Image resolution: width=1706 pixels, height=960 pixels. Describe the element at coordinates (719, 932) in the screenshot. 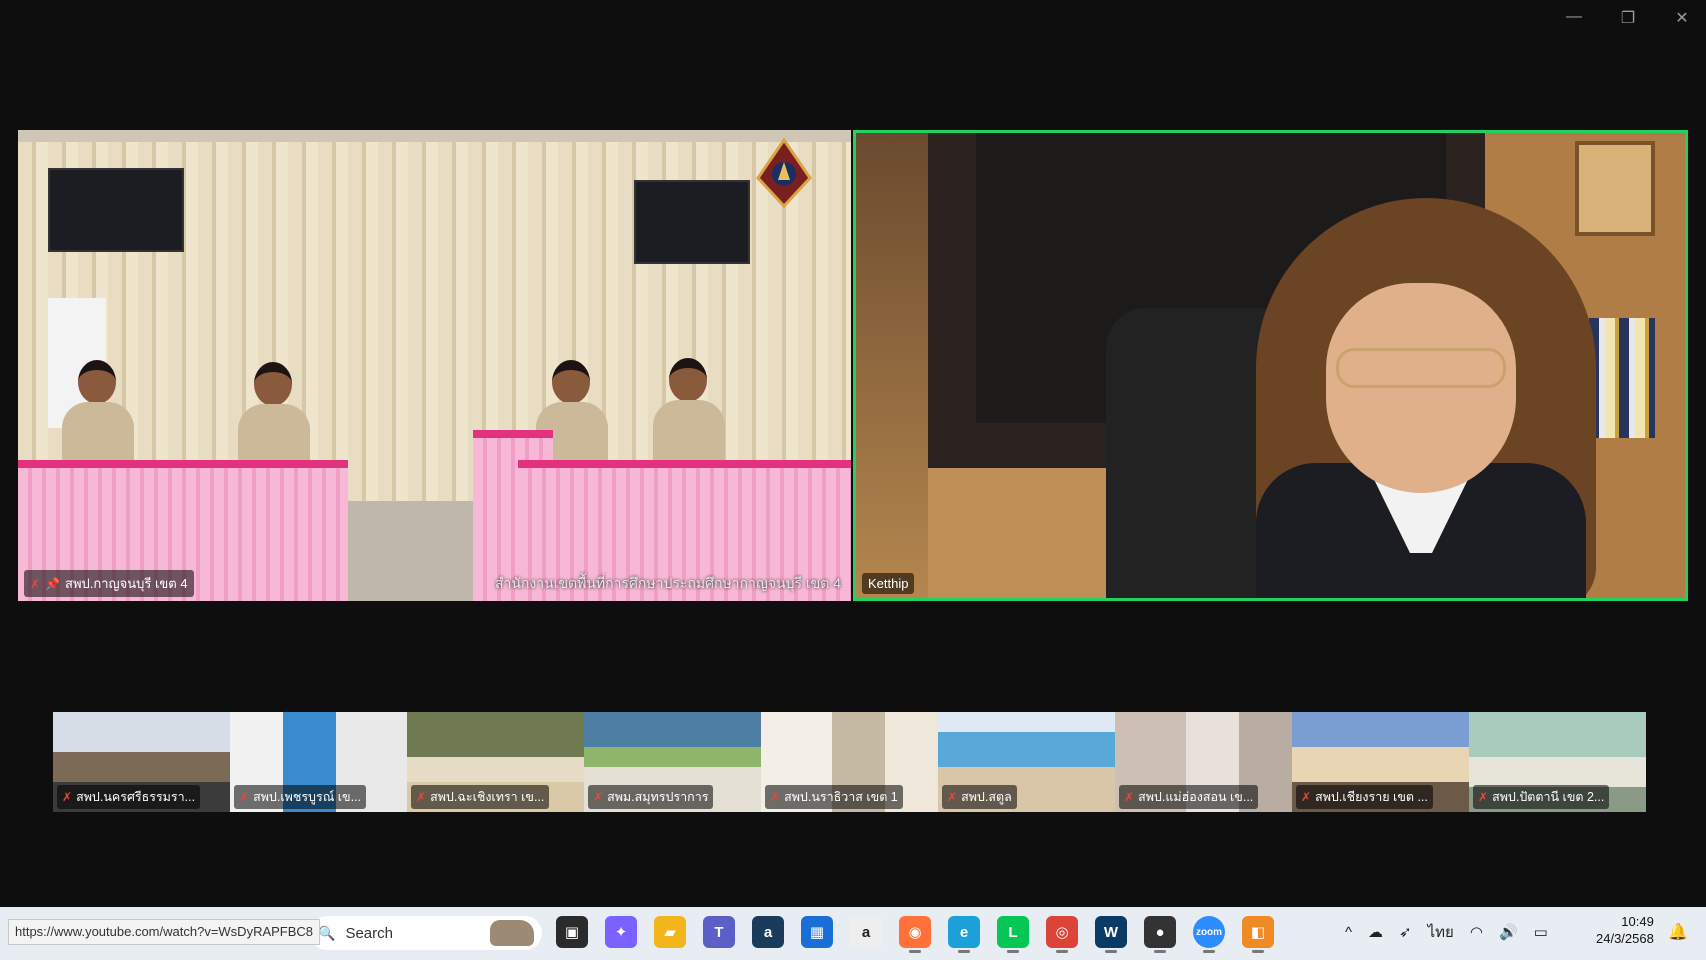

I see `teams-icon: T` at that location.